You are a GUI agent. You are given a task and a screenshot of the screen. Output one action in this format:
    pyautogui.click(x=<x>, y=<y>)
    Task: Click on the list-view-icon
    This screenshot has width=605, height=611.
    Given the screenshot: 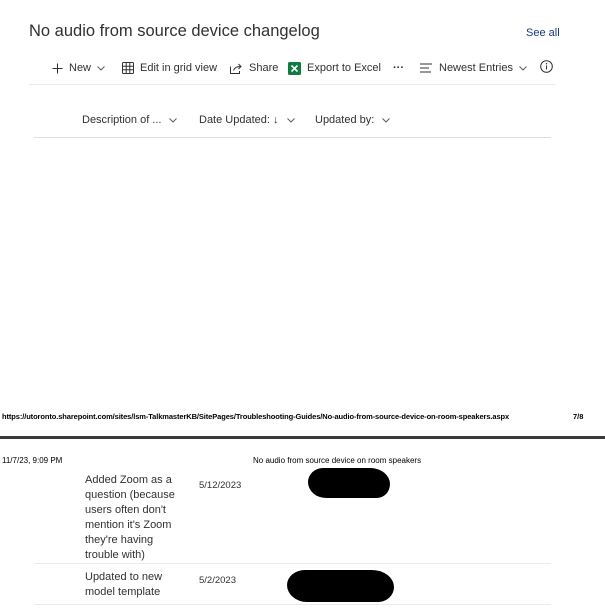 What is the action you would take?
    pyautogui.click(x=426, y=68)
    